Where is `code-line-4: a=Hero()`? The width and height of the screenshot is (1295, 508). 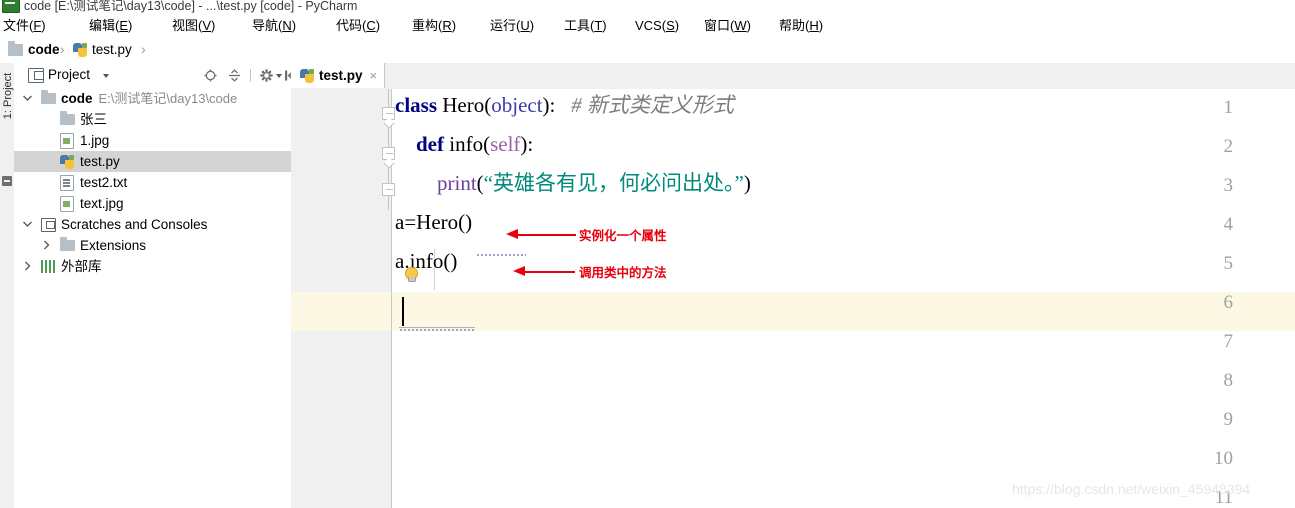
code-line-4: a=Hero() is located at coordinates (433, 222).